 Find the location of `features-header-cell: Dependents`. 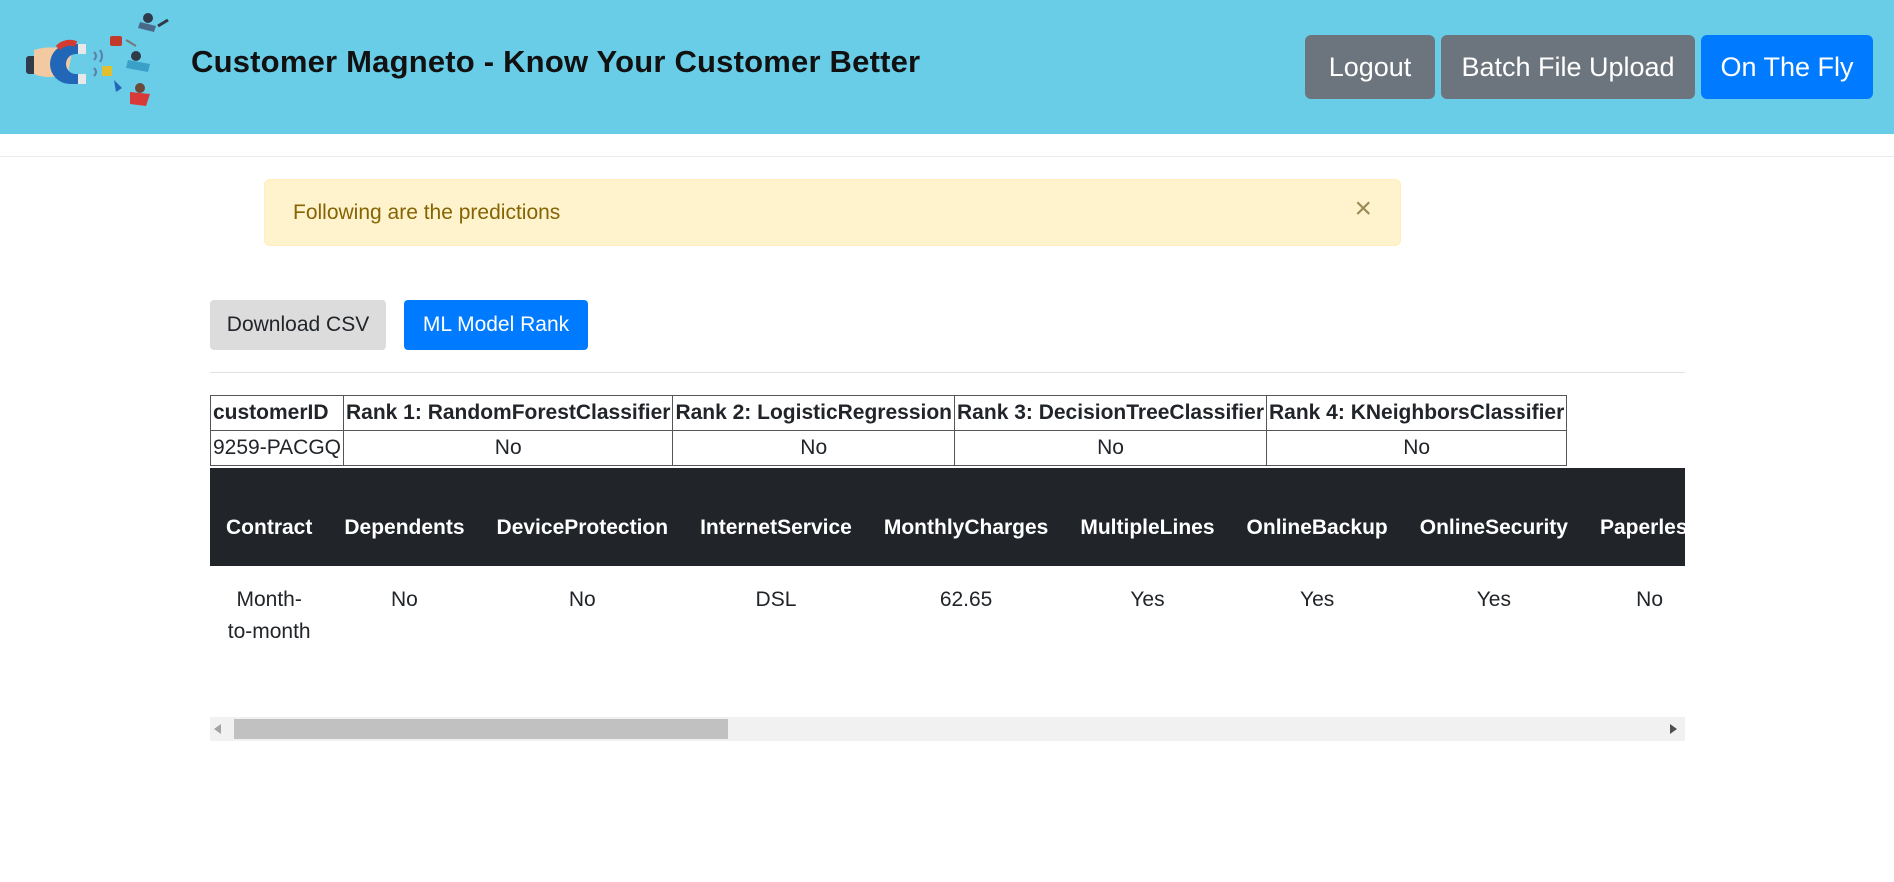

features-header-cell: Dependents is located at coordinates (404, 517).